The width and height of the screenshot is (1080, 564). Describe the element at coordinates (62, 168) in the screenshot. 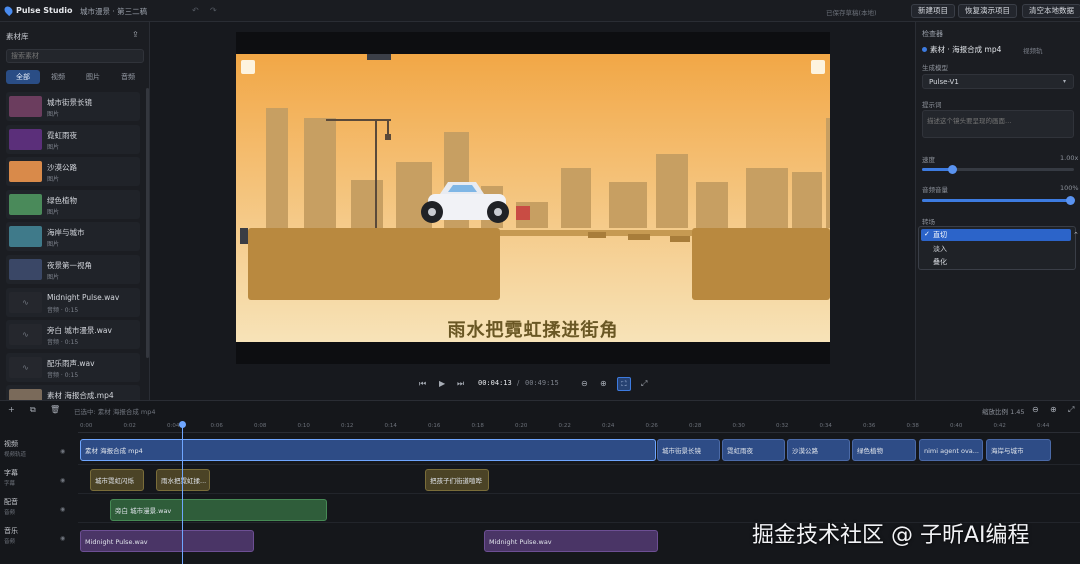

I see `asset-name: 沙漠公路` at that location.